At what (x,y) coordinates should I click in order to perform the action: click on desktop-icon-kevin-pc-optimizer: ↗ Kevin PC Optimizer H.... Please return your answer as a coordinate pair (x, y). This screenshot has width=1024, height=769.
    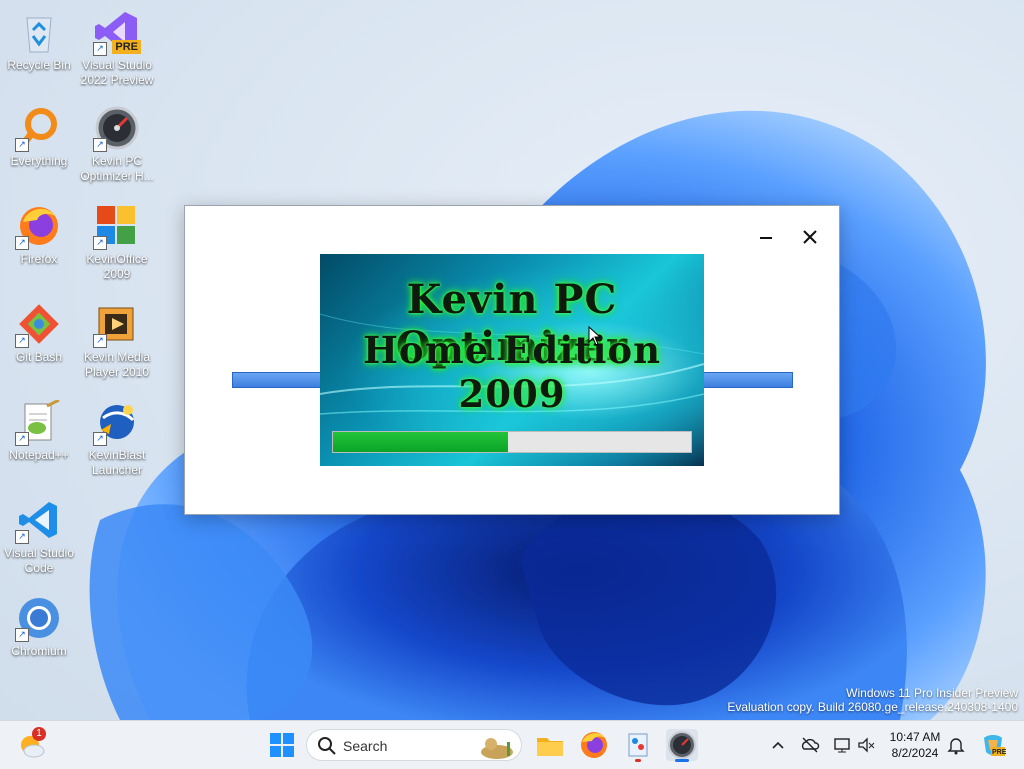
    Looking at the image, I should click on (117, 145).